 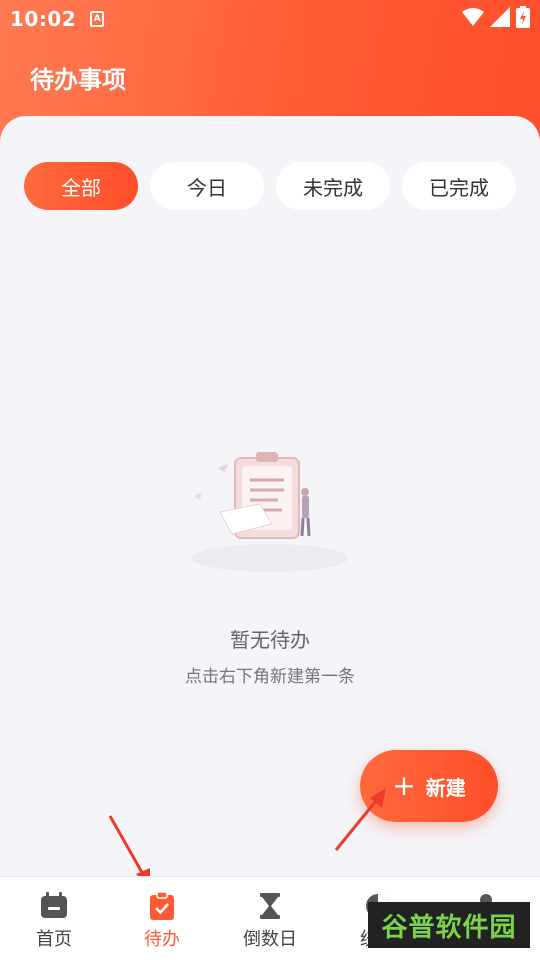 I want to click on empty-clipboard-illustration, so click(x=270, y=512).